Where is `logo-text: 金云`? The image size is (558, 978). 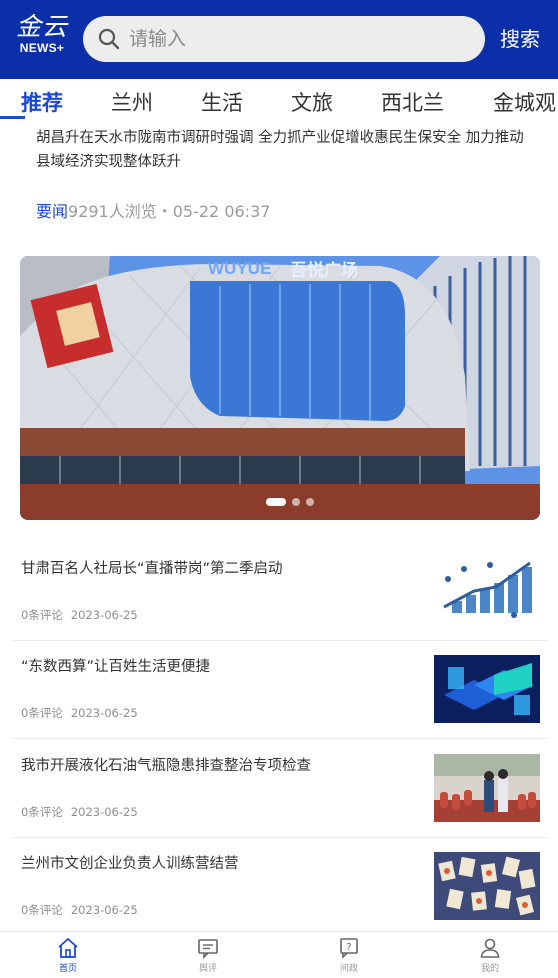 logo-text: 金云 is located at coordinates (41, 26).